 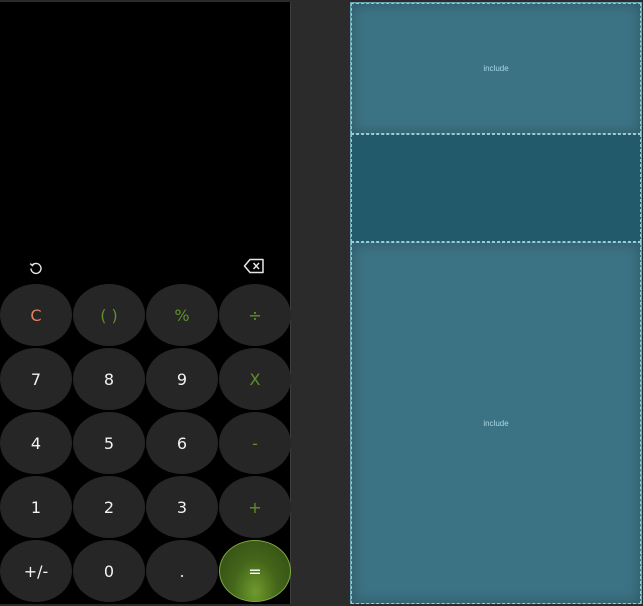 What do you see at coordinates (182, 571) in the screenshot?
I see `decimal-key: .` at bounding box center [182, 571].